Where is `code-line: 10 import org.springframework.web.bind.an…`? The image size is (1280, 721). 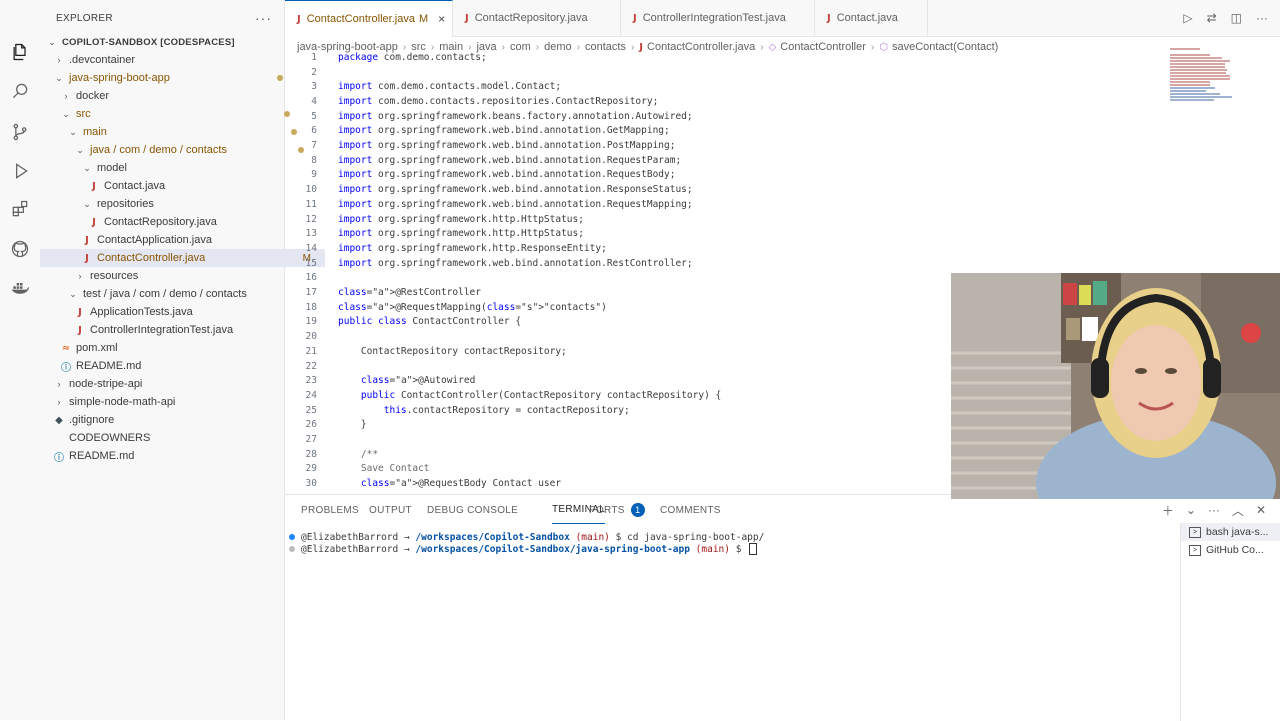 code-line: 10 import org.springframework.web.bind.an… is located at coordinates (730, 189).